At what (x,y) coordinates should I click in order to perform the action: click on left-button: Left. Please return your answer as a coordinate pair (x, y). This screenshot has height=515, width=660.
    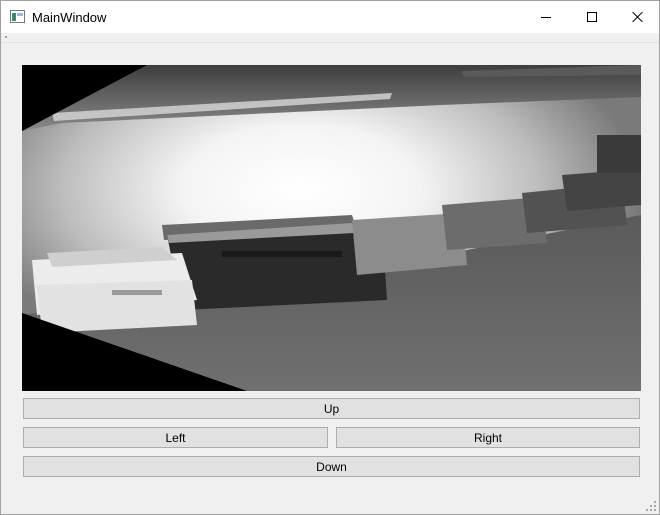
    Looking at the image, I should click on (175, 437).